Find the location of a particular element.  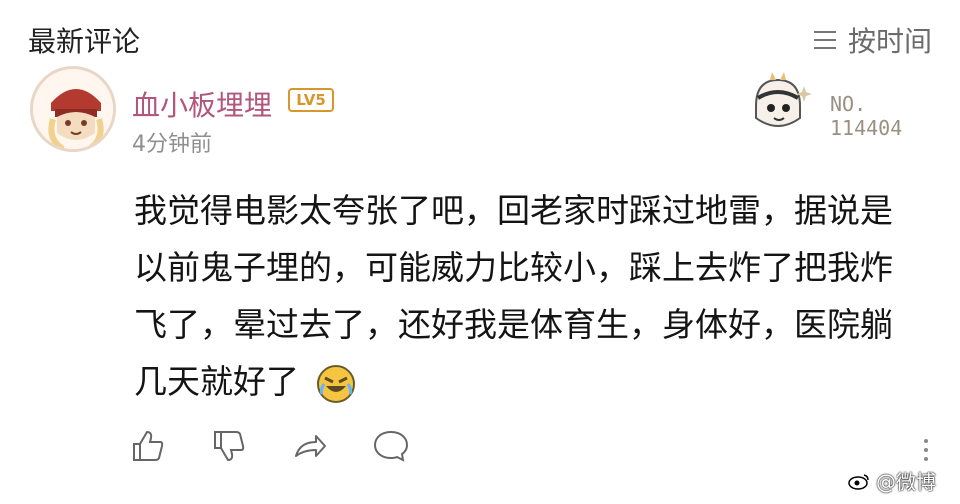

comment-icon is located at coordinates (391, 446).